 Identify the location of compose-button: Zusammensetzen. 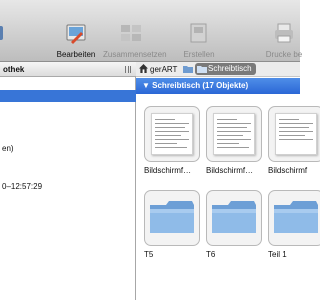
(135, 39).